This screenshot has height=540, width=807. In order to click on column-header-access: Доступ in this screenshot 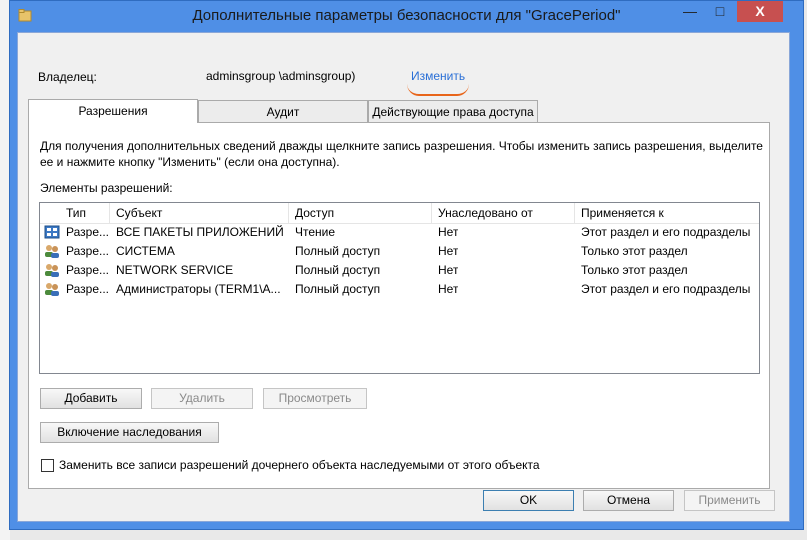, I will do `click(360, 213)`.